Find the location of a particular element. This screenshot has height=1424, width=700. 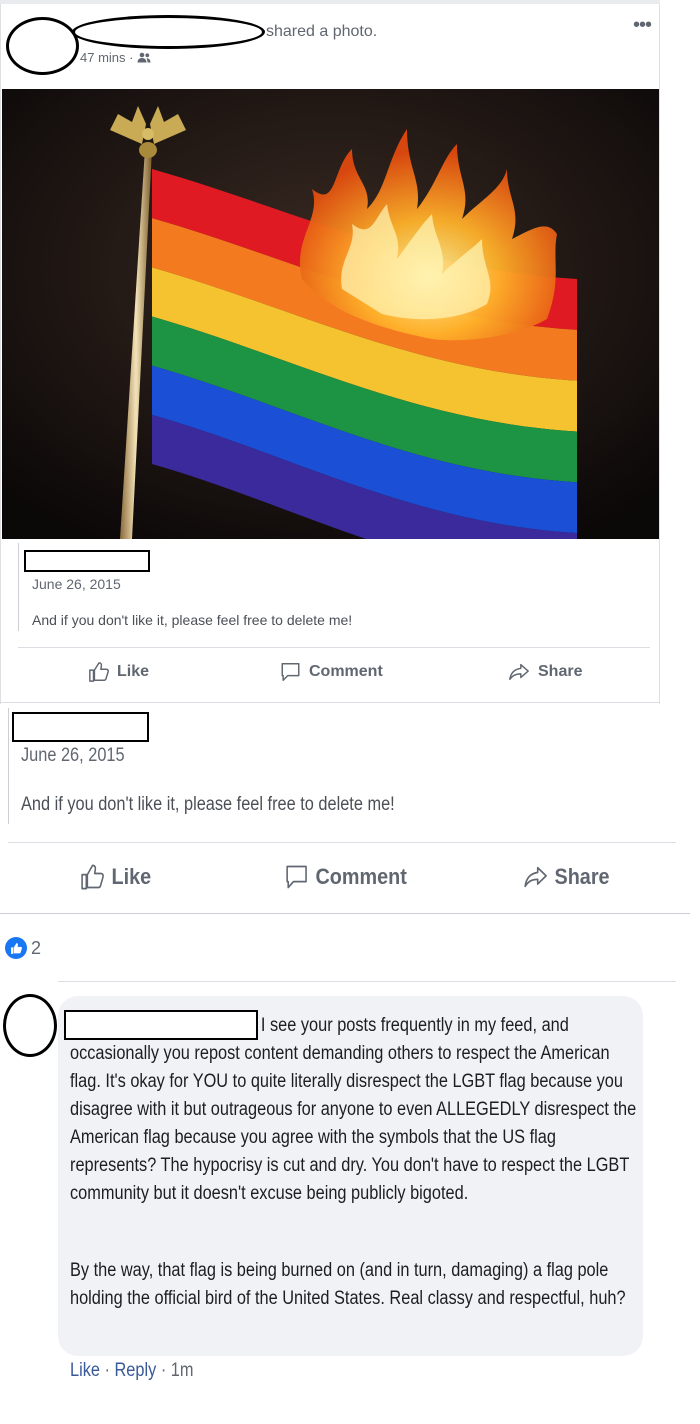

friends-audience-icon is located at coordinates (144, 57).